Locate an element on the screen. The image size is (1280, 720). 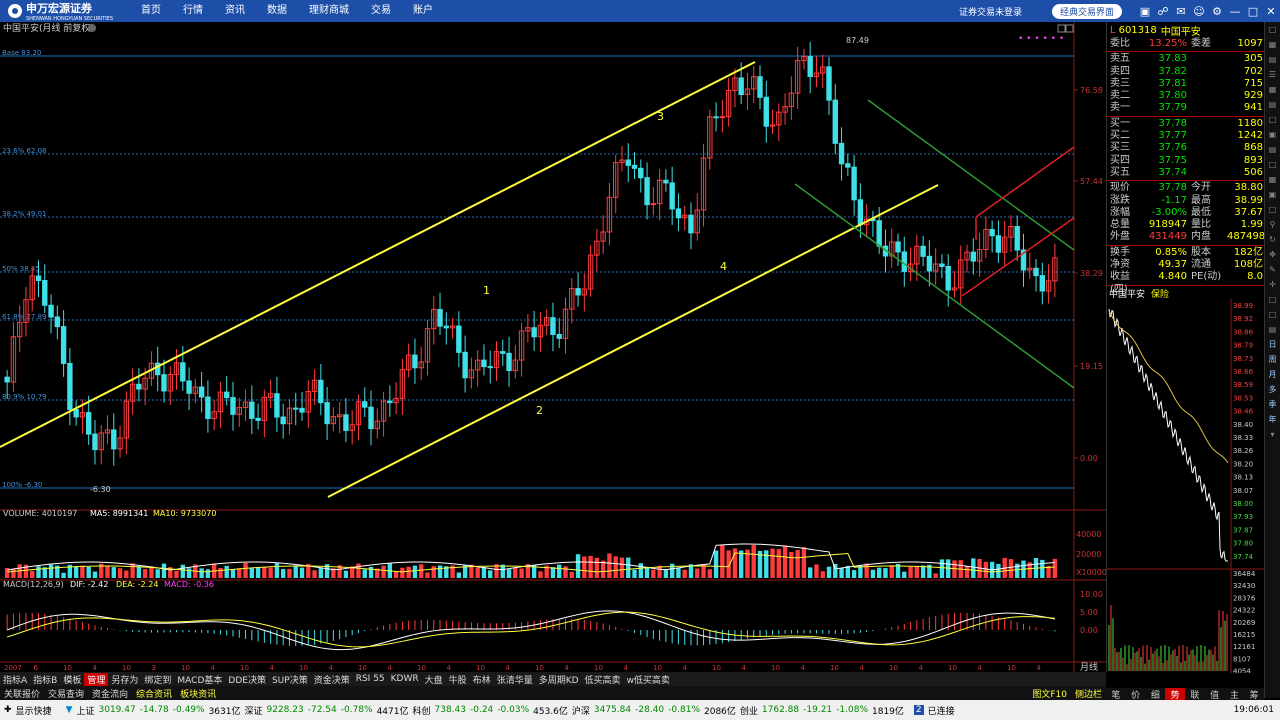
indicator-tab: 指标A is located at coordinates (15, 679).